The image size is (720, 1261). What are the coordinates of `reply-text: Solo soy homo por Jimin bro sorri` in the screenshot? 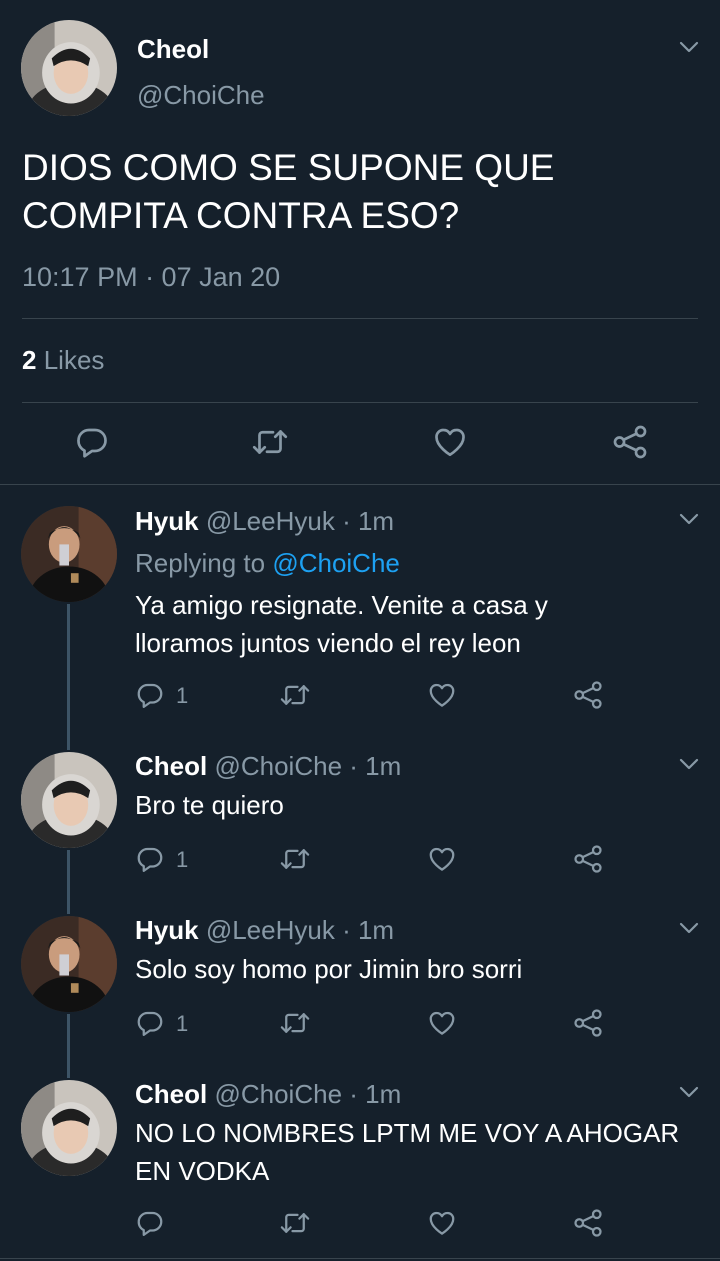 It's located at (328, 969).